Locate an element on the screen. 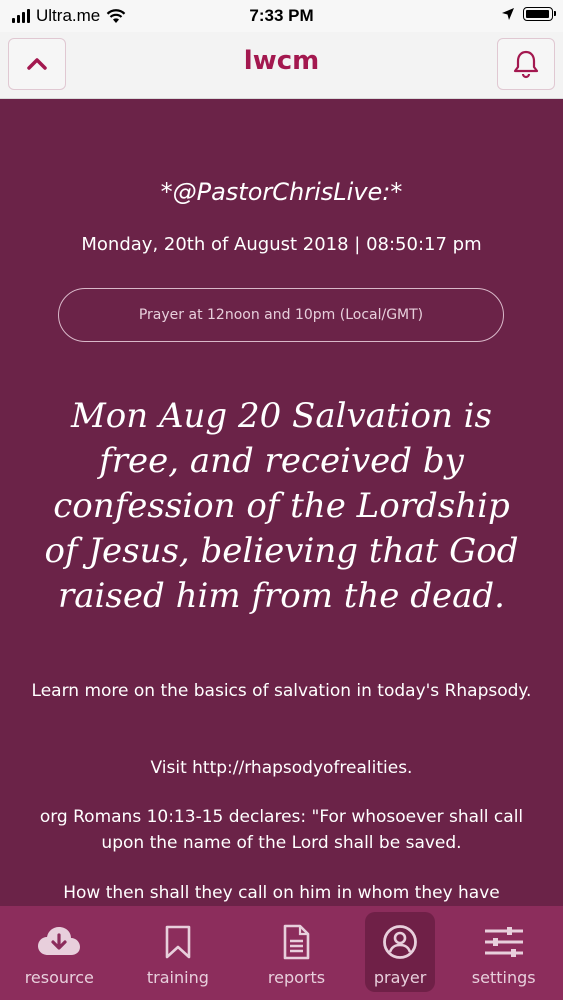 This screenshot has height=1000, width=563. bookmark-icon is located at coordinates (178, 942).